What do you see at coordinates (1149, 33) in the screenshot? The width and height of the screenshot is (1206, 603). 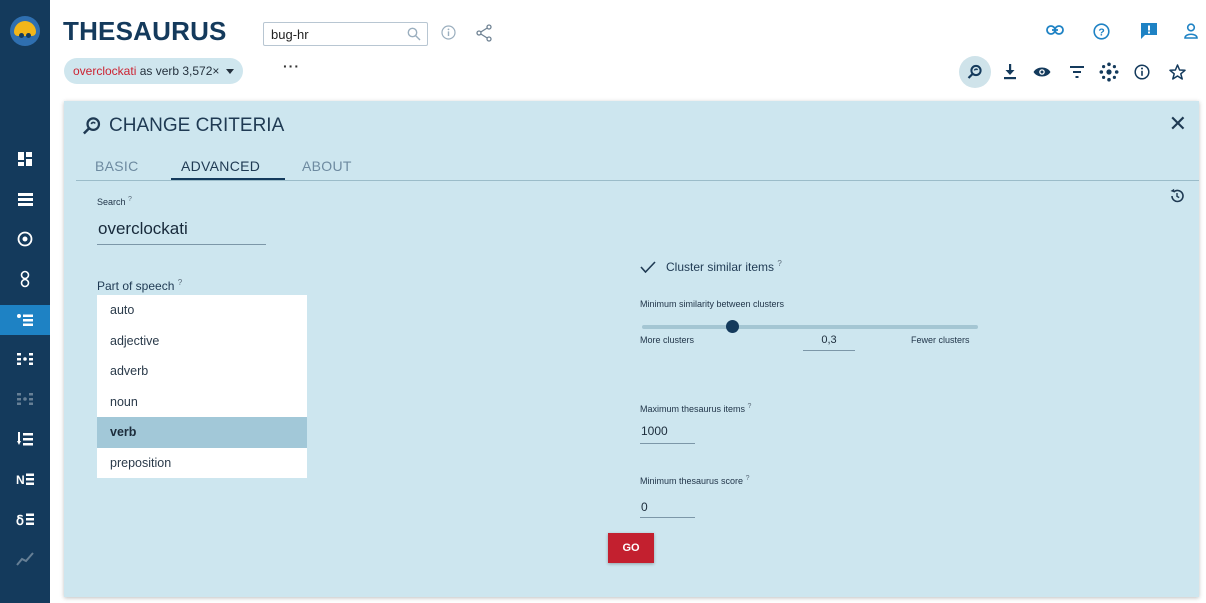 I see `feedback-icon` at bounding box center [1149, 33].